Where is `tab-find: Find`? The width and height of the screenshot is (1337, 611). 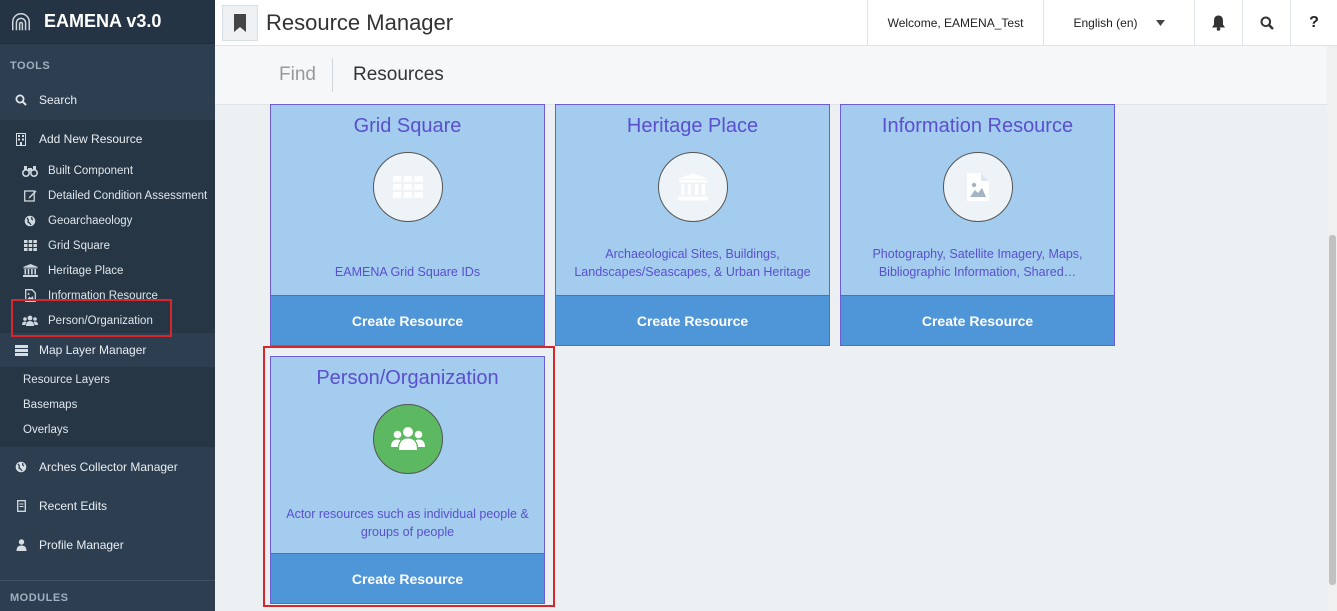 tab-find: Find is located at coordinates (306, 75).